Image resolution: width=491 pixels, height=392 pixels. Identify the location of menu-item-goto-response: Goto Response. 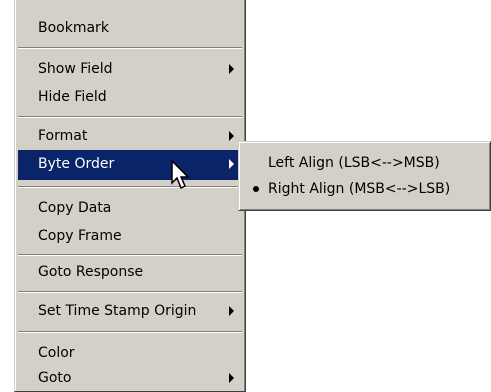
(130, 272).